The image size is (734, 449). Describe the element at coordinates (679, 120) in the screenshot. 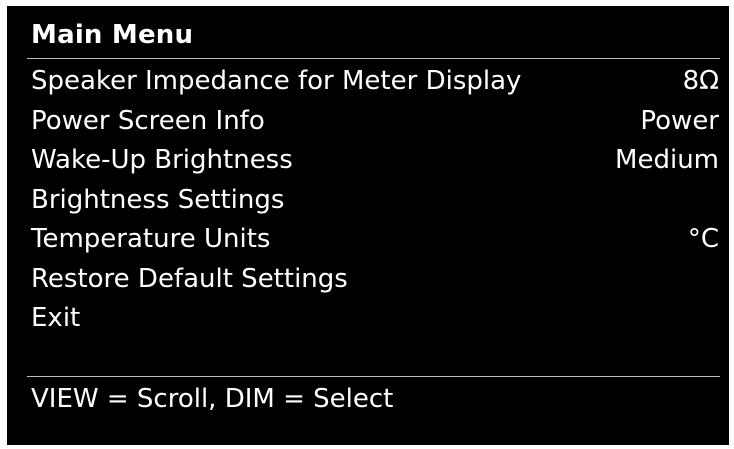

I see `menu-item-value: Power` at that location.